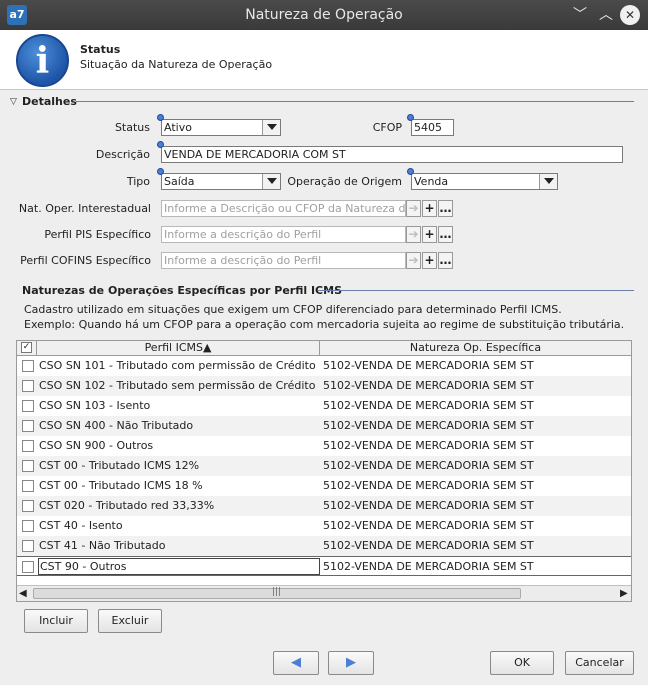 The height and width of the screenshot is (685, 648). What do you see at coordinates (56, 621) in the screenshot?
I see `incluir-button: Incluir` at bounding box center [56, 621].